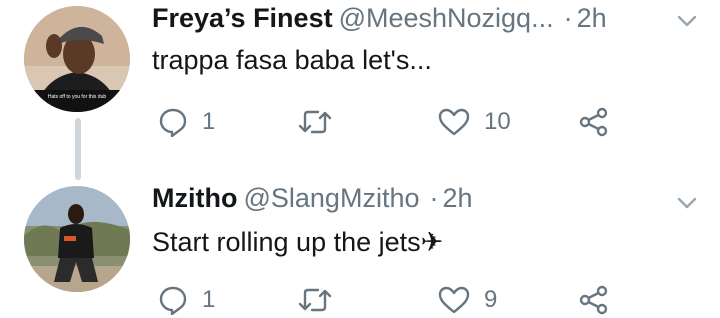 The width and height of the screenshot is (720, 318). Describe the element at coordinates (77, 97) in the screenshot. I see `avatar-caption: Hats off to you for this dub` at that location.